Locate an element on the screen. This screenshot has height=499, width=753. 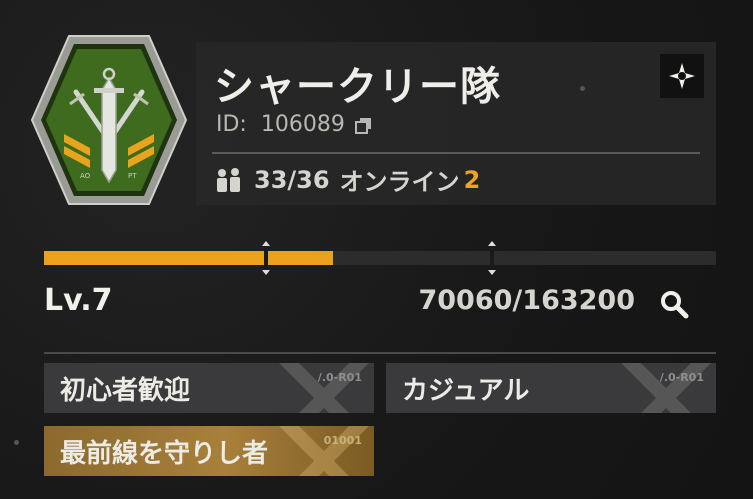
settings-compass-icon is located at coordinates (682, 76).